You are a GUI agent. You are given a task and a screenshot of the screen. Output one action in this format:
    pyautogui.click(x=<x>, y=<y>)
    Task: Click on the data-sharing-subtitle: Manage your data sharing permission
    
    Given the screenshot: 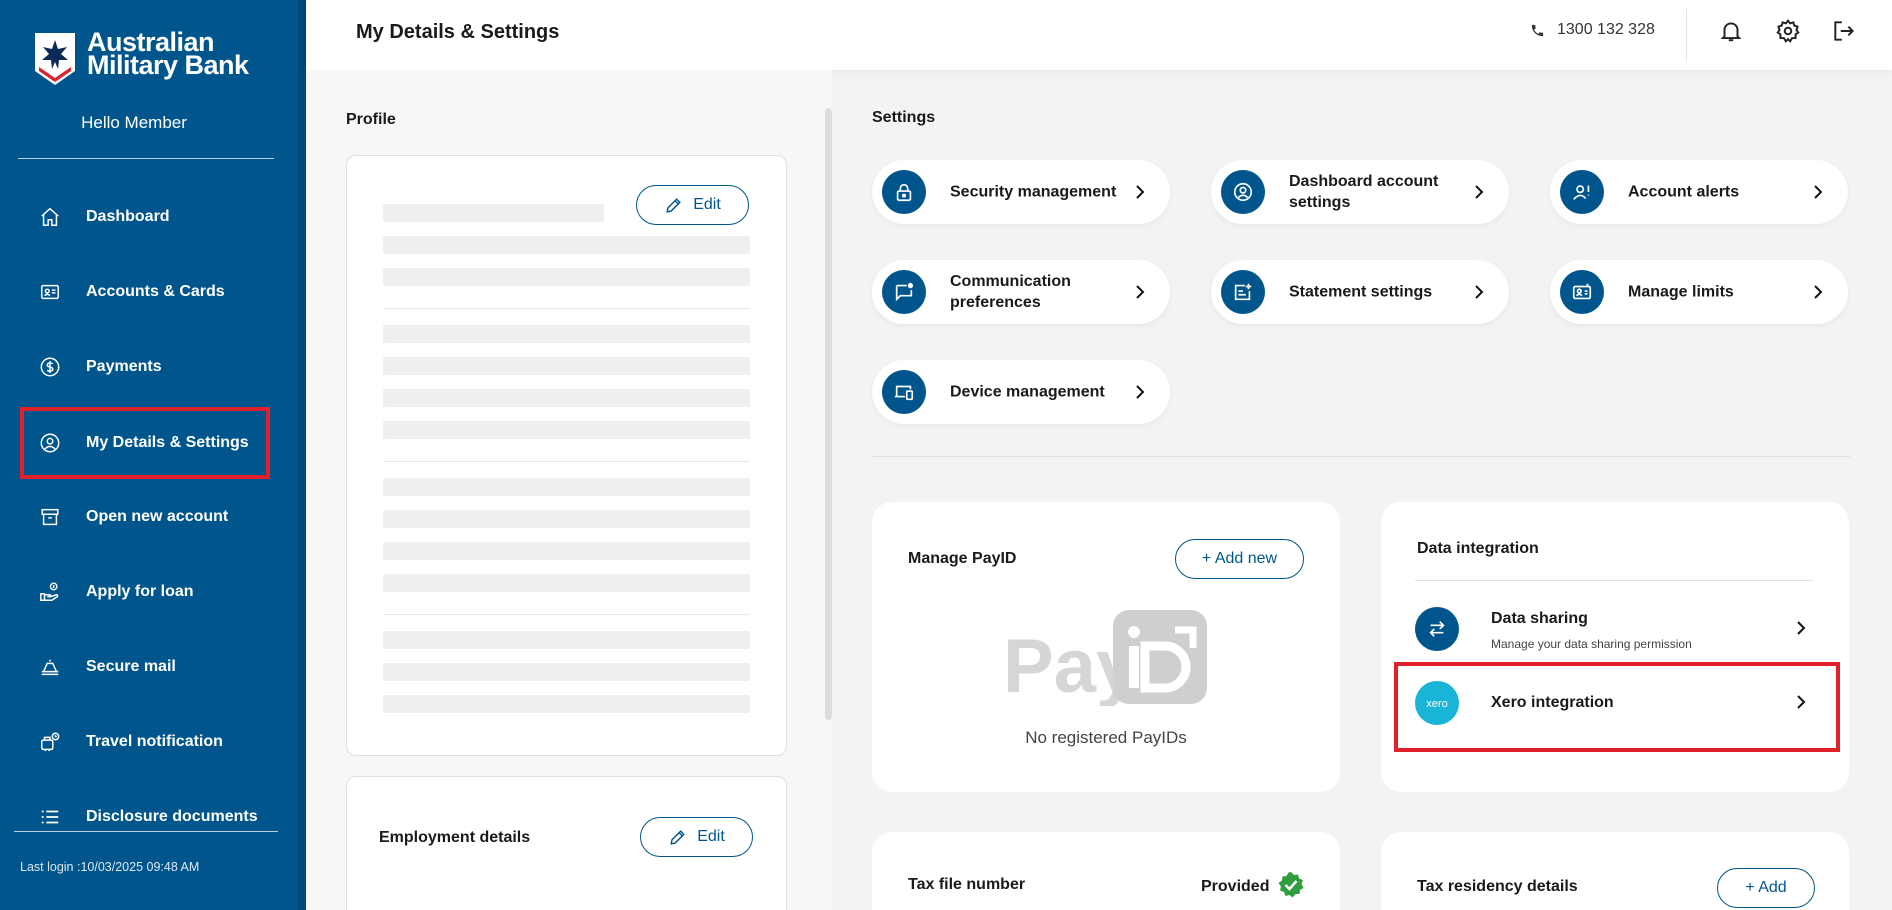 What is the action you would take?
    pyautogui.click(x=1591, y=644)
    